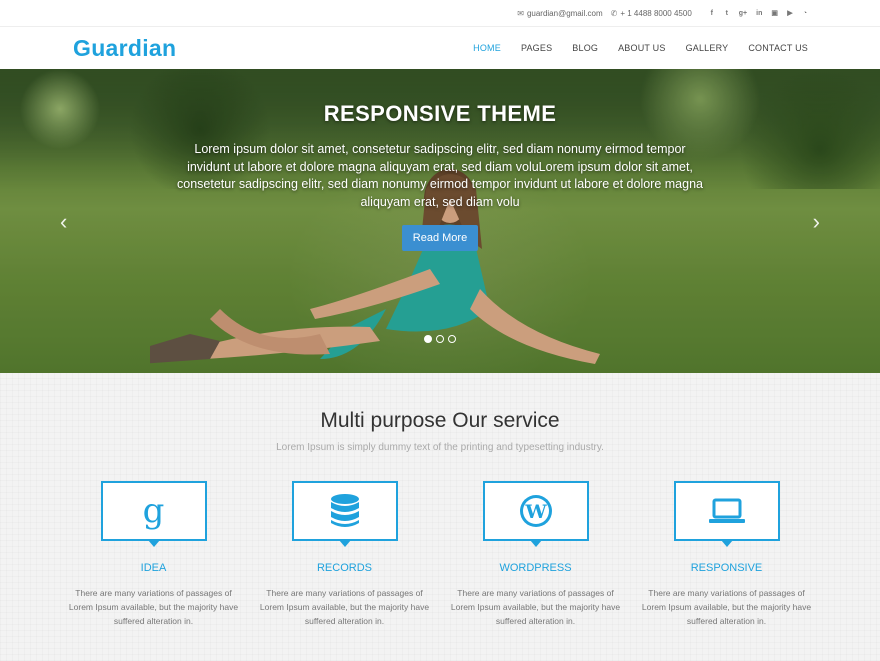 The height and width of the screenshot is (661, 880). What do you see at coordinates (153, 511) in the screenshot?
I see `google-icon: g` at bounding box center [153, 511].